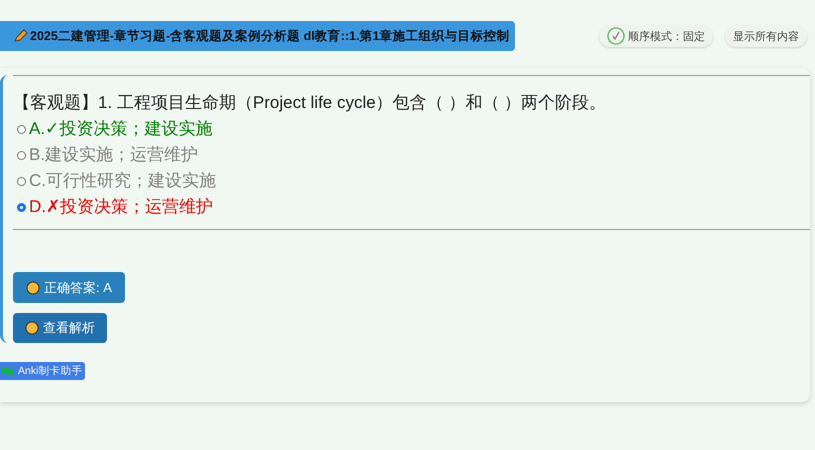 This screenshot has height=450, width=815. What do you see at coordinates (766, 36) in the screenshot?
I see `show-all-button: 显示所有内容` at bounding box center [766, 36].